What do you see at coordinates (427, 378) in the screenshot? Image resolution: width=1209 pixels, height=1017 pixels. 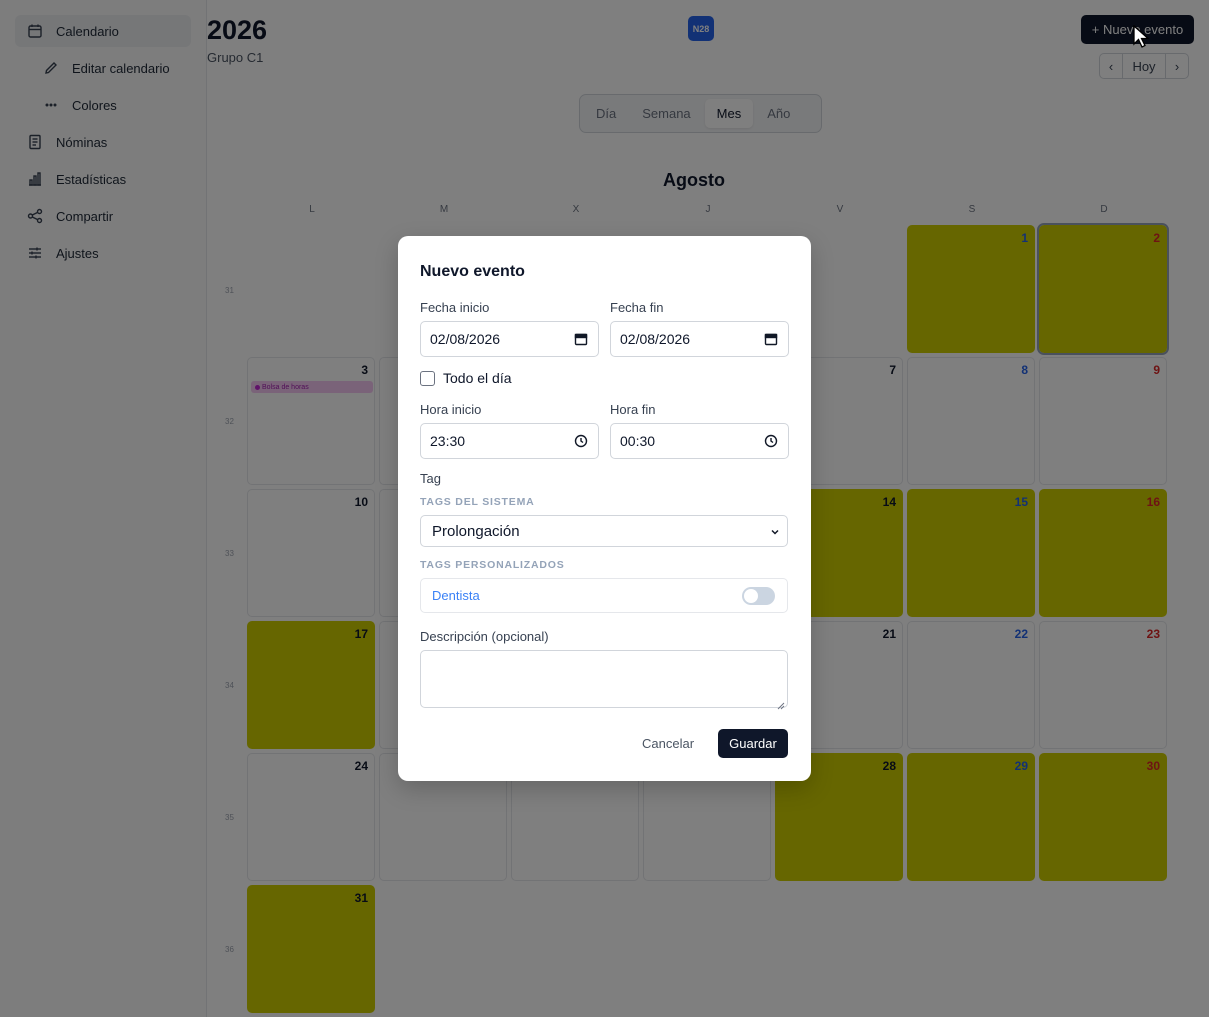 I see `all-day-checkbox` at bounding box center [427, 378].